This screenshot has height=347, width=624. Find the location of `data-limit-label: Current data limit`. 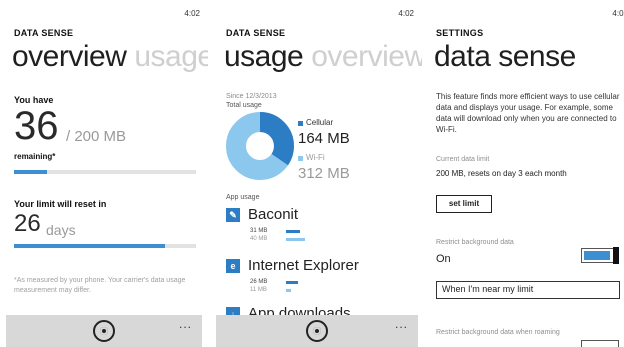

data-limit-label: Current data limit is located at coordinates (463, 159).